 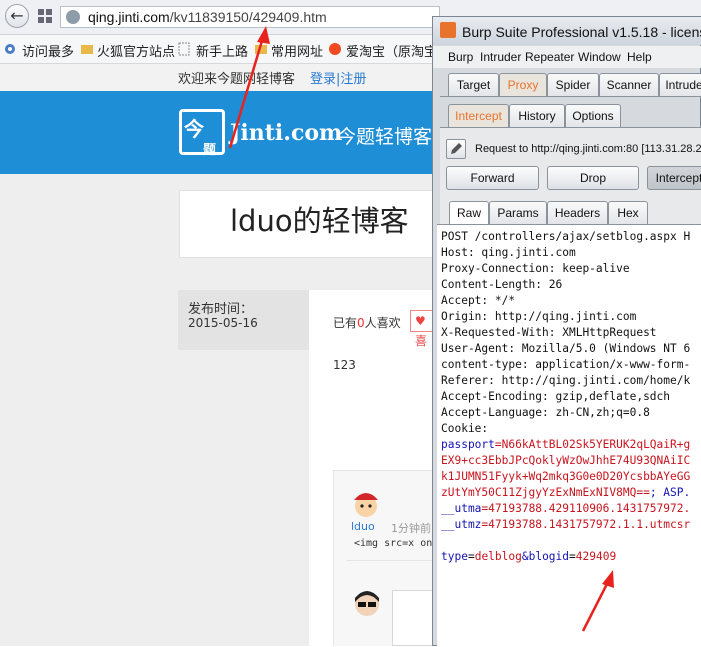 I want to click on blogid-value: 429409, so click(x=596, y=556).